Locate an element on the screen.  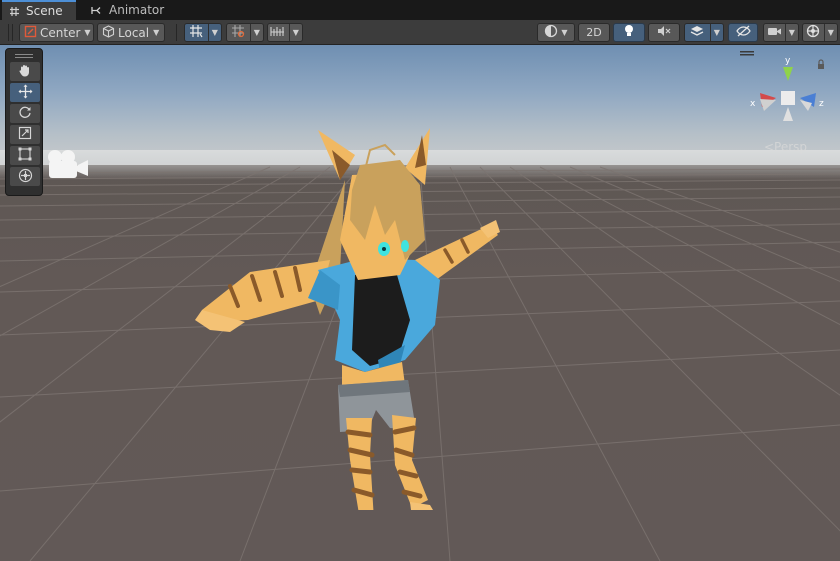
rect-transform-icon is located at coordinates (25, 155).